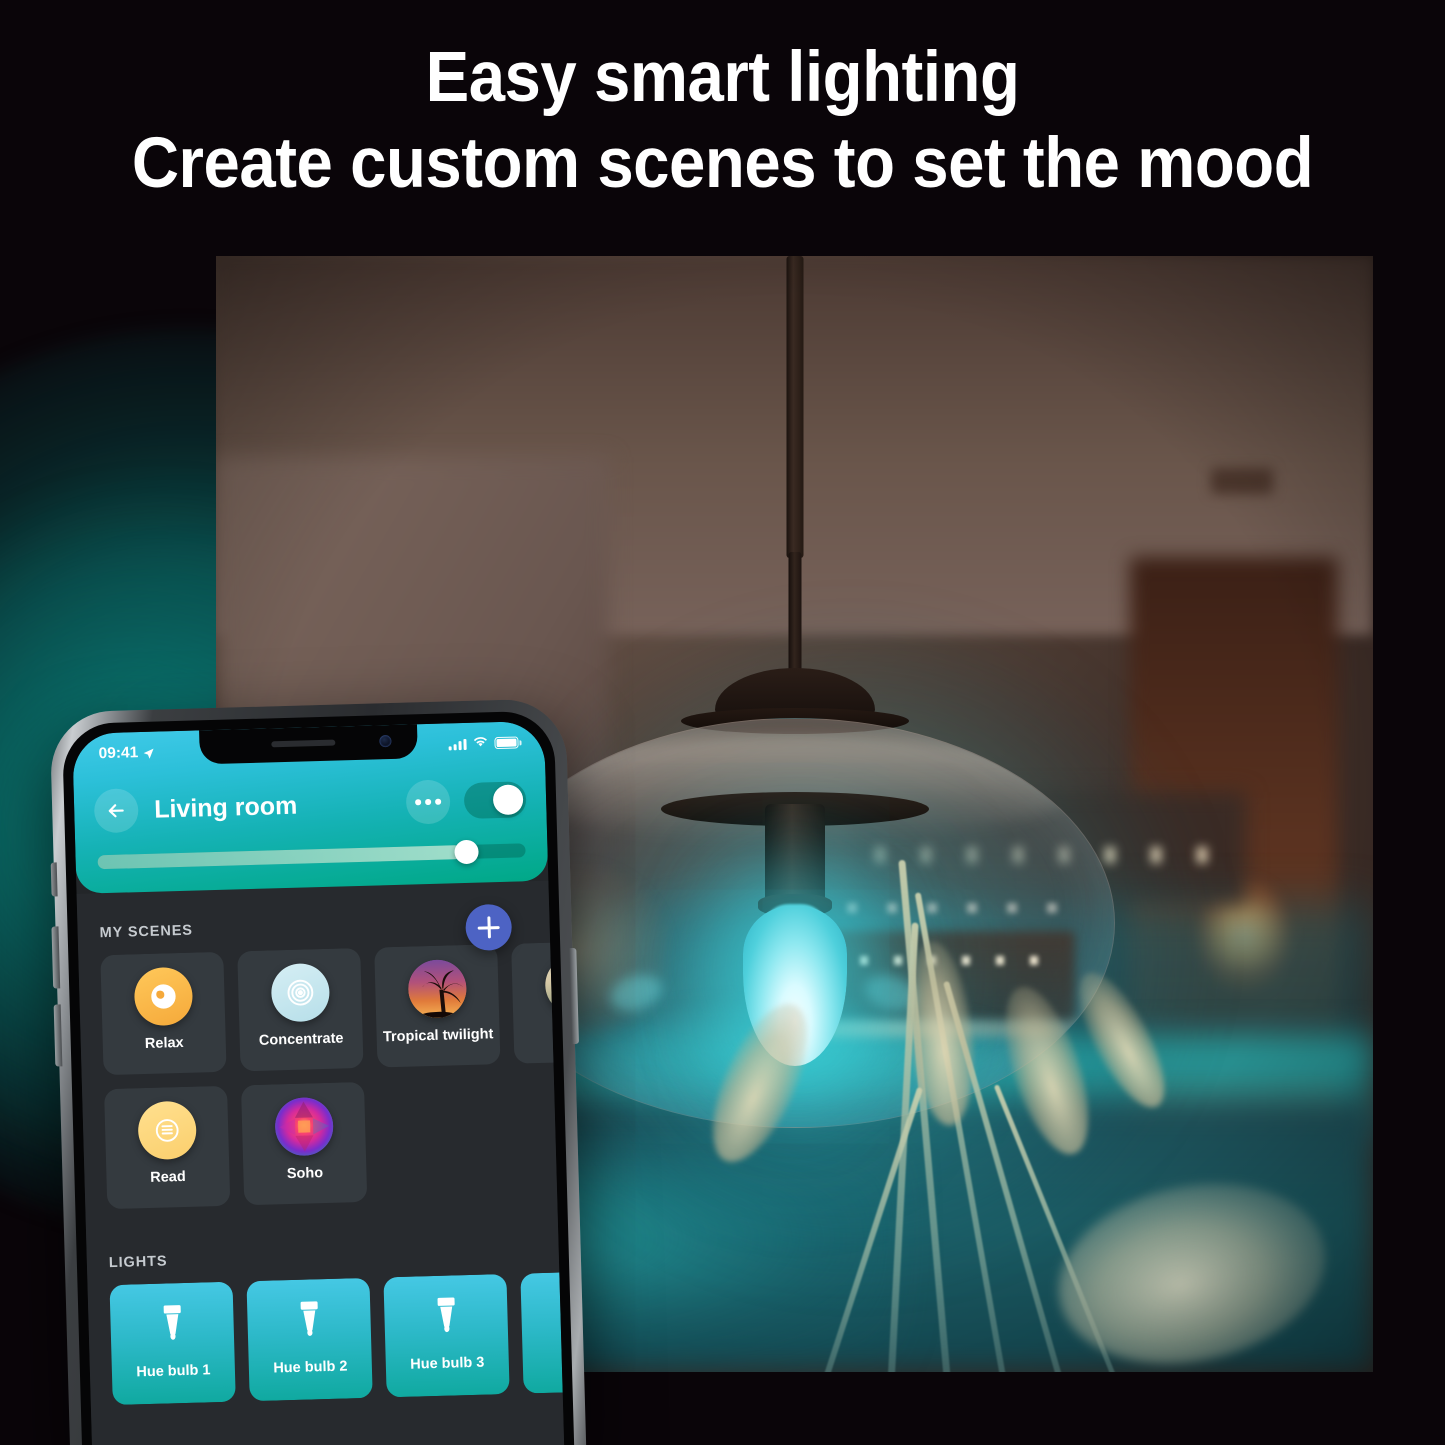 The image size is (1445, 1445). I want to click on scene-card-tropical-twilight: Tropical twilight, so click(437, 1006).